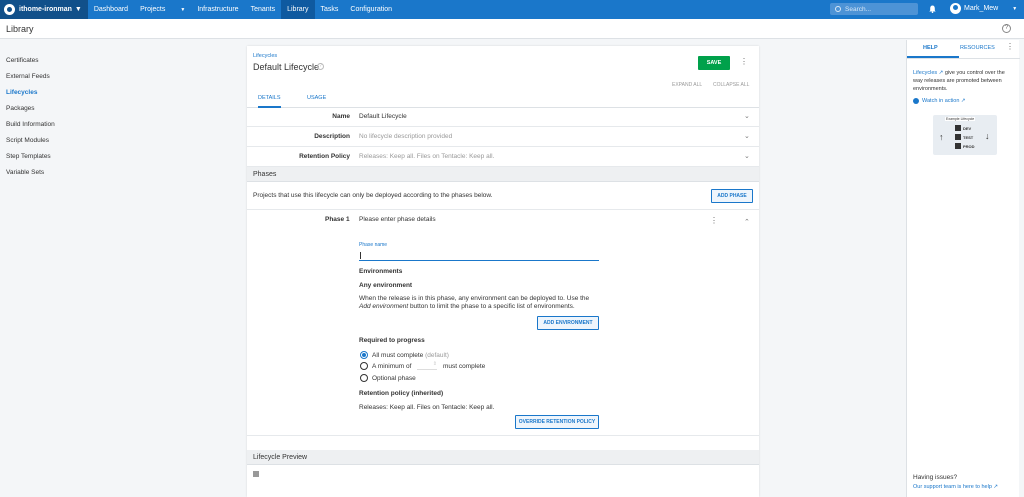 This screenshot has width=1024, height=497. I want to click on override-retention-button: OVERRIDE RETENTION POLICY, so click(557, 422).